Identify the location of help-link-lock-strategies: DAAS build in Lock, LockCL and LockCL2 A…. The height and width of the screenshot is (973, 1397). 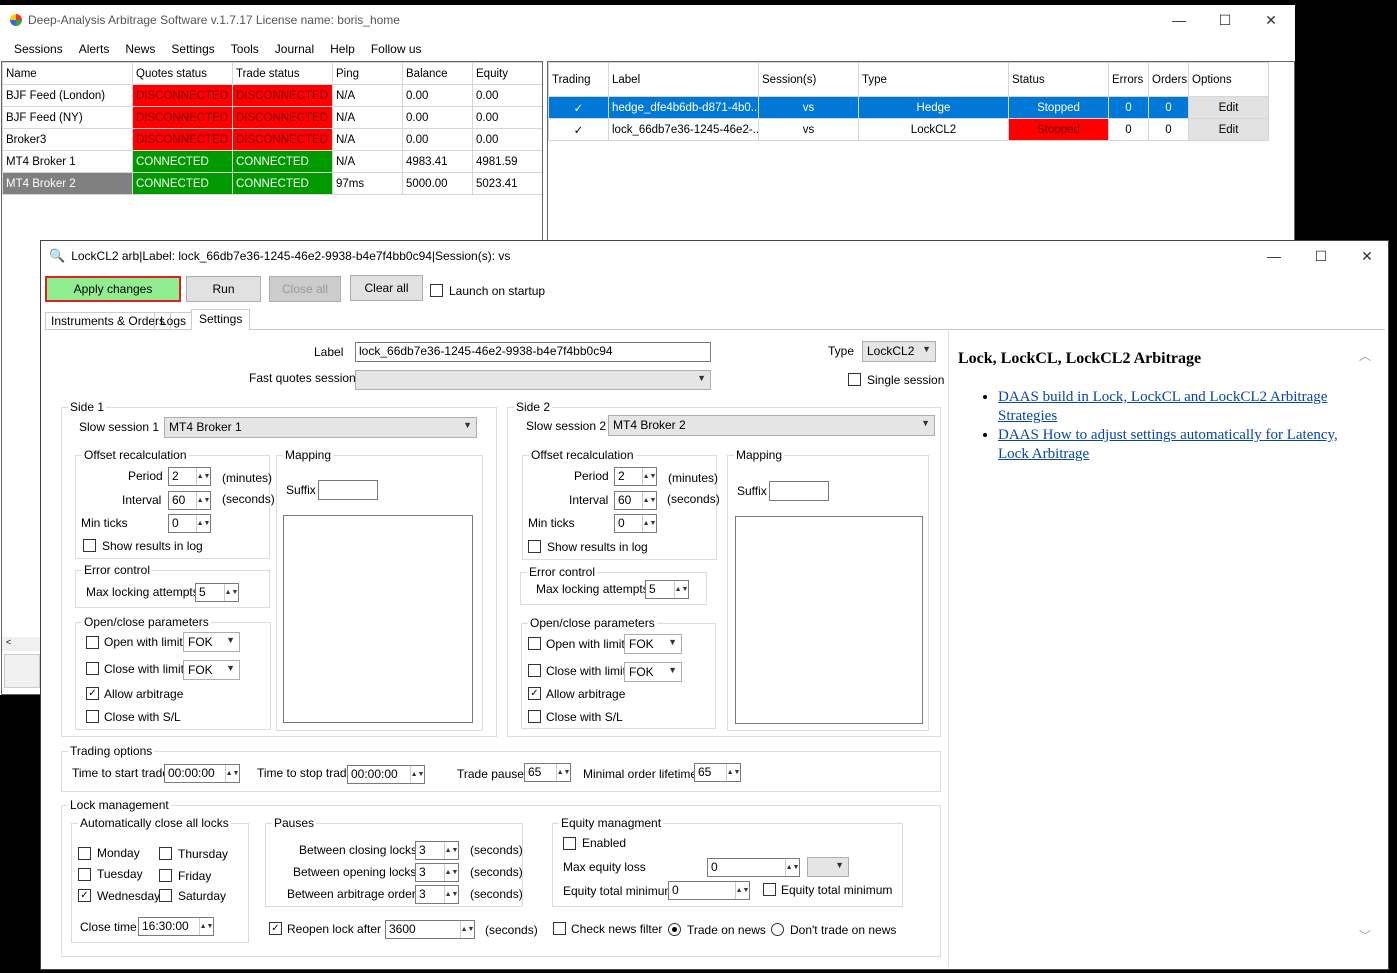
(1162, 406).